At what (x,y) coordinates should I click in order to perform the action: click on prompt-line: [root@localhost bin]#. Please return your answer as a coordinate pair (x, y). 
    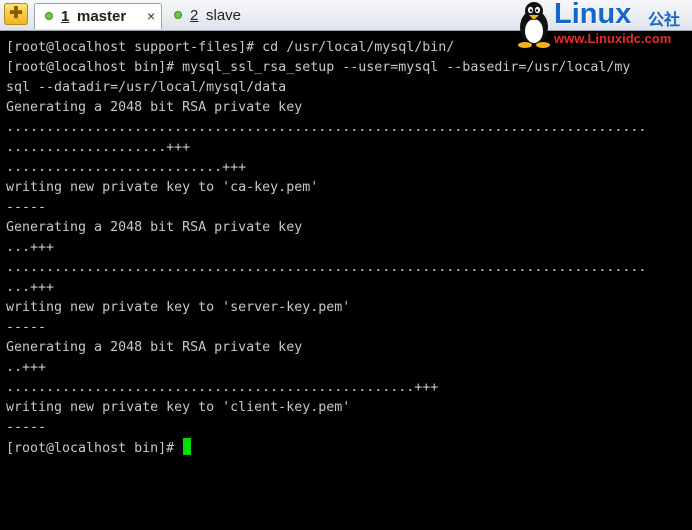
    Looking at the image, I should click on (349, 448).